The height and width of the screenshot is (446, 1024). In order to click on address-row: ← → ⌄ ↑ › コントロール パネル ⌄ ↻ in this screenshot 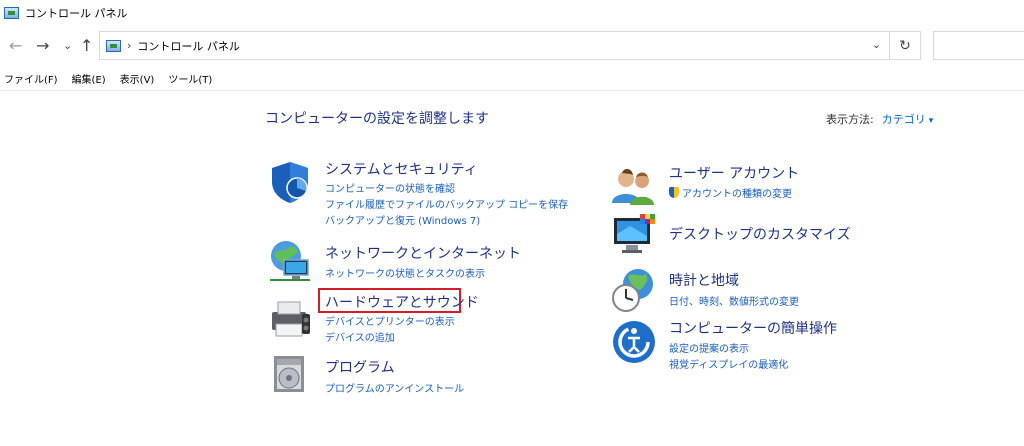, I will do `click(512, 47)`.